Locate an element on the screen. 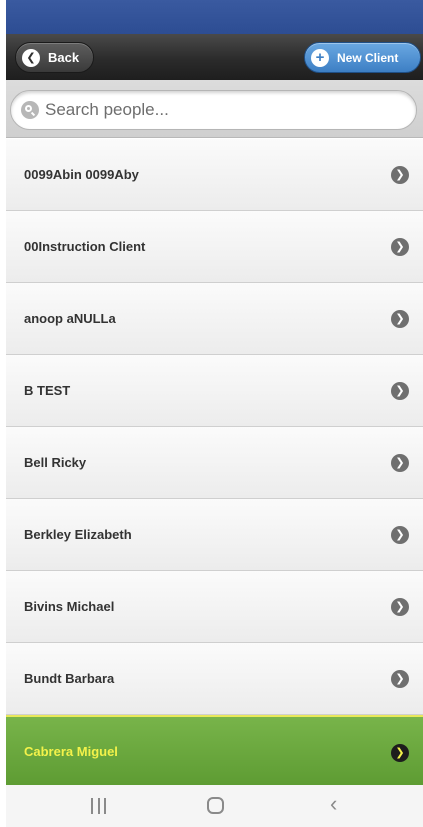 This screenshot has width=423, height=827. back-icon: ‹ is located at coordinates (333, 804).